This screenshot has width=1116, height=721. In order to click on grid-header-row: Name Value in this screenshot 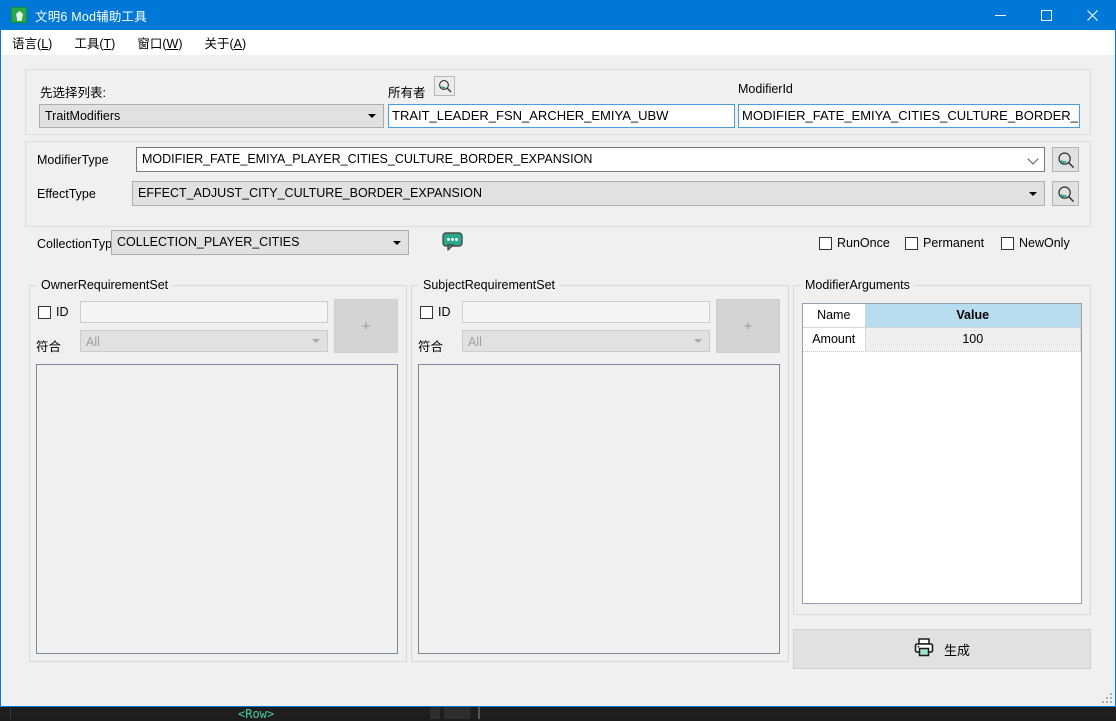, I will do `click(942, 316)`.